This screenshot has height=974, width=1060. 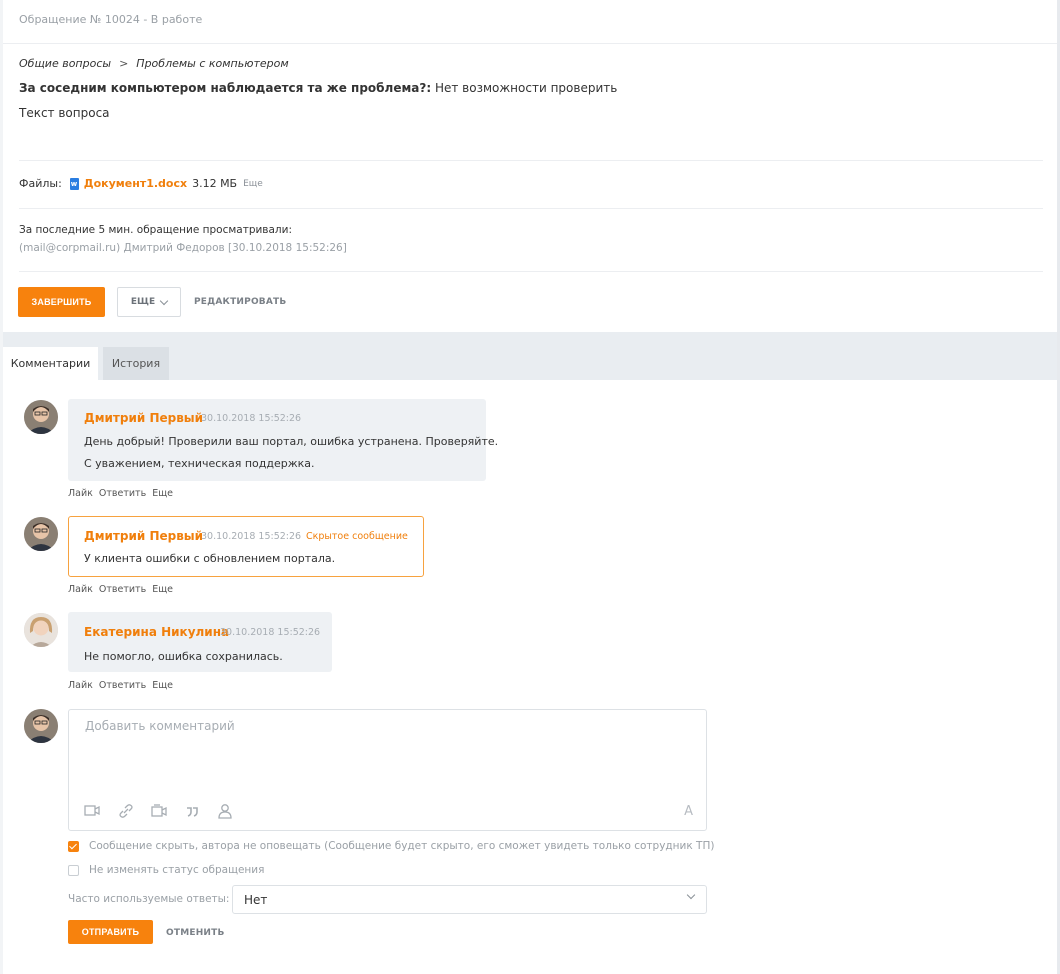 What do you see at coordinates (73, 846) in the screenshot?
I see `hide-message-checkbox` at bounding box center [73, 846].